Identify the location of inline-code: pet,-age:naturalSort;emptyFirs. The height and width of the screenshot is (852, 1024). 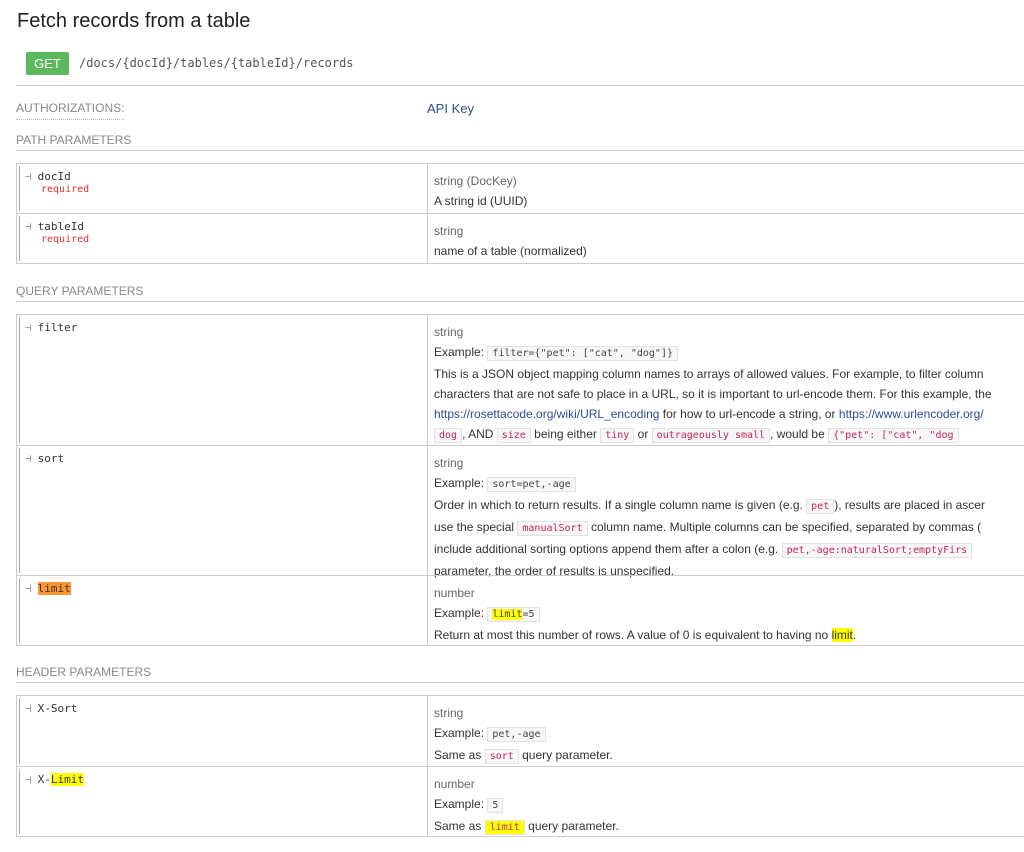
(877, 550).